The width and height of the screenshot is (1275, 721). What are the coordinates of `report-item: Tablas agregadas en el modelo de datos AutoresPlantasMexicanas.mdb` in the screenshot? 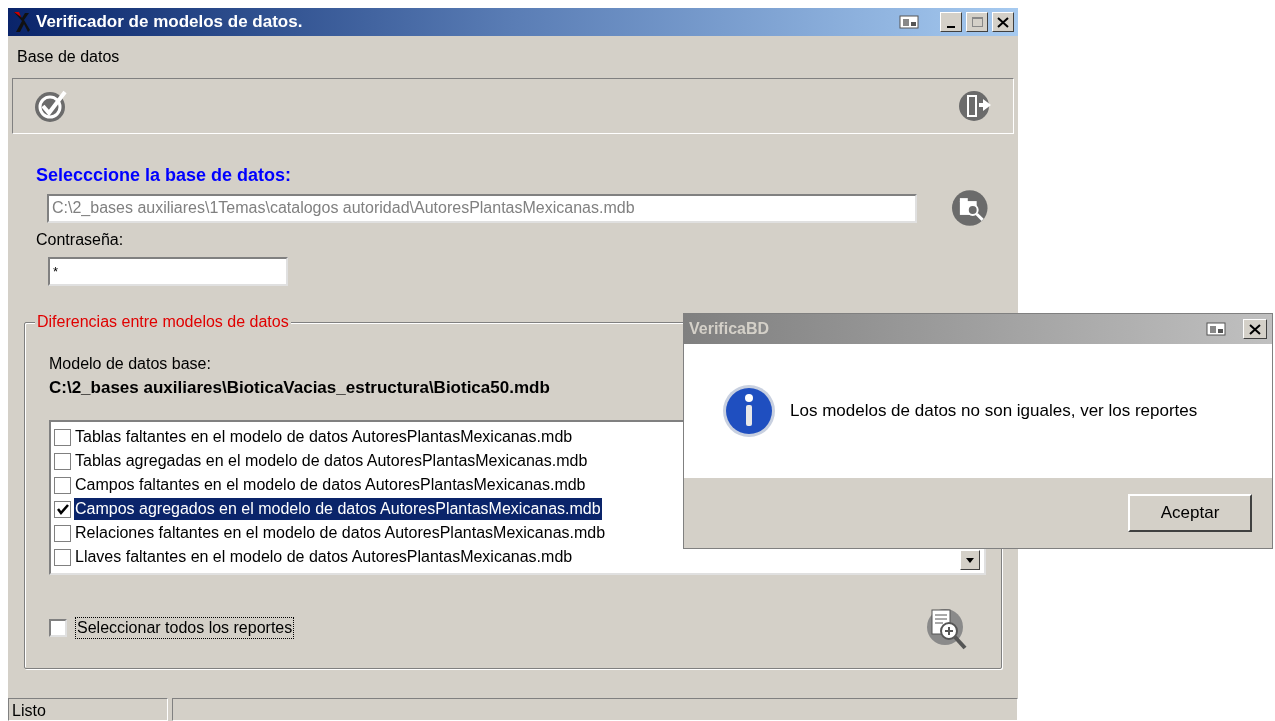 It's located at (331, 461).